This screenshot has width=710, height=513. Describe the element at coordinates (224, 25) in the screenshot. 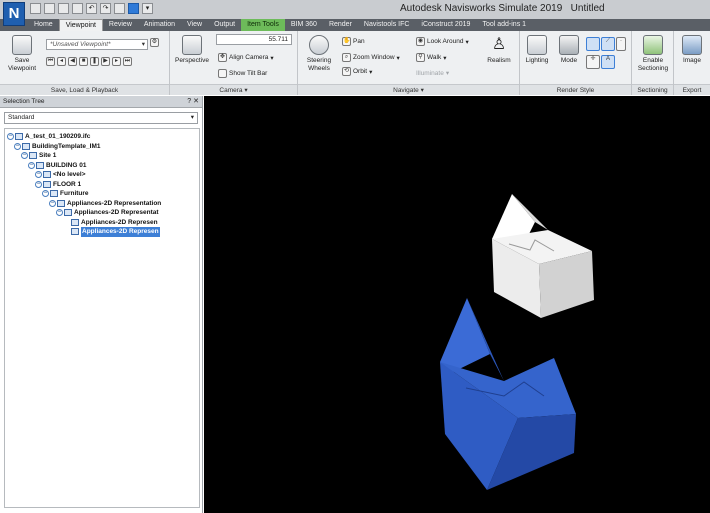

I see `tab-output: Output` at that location.